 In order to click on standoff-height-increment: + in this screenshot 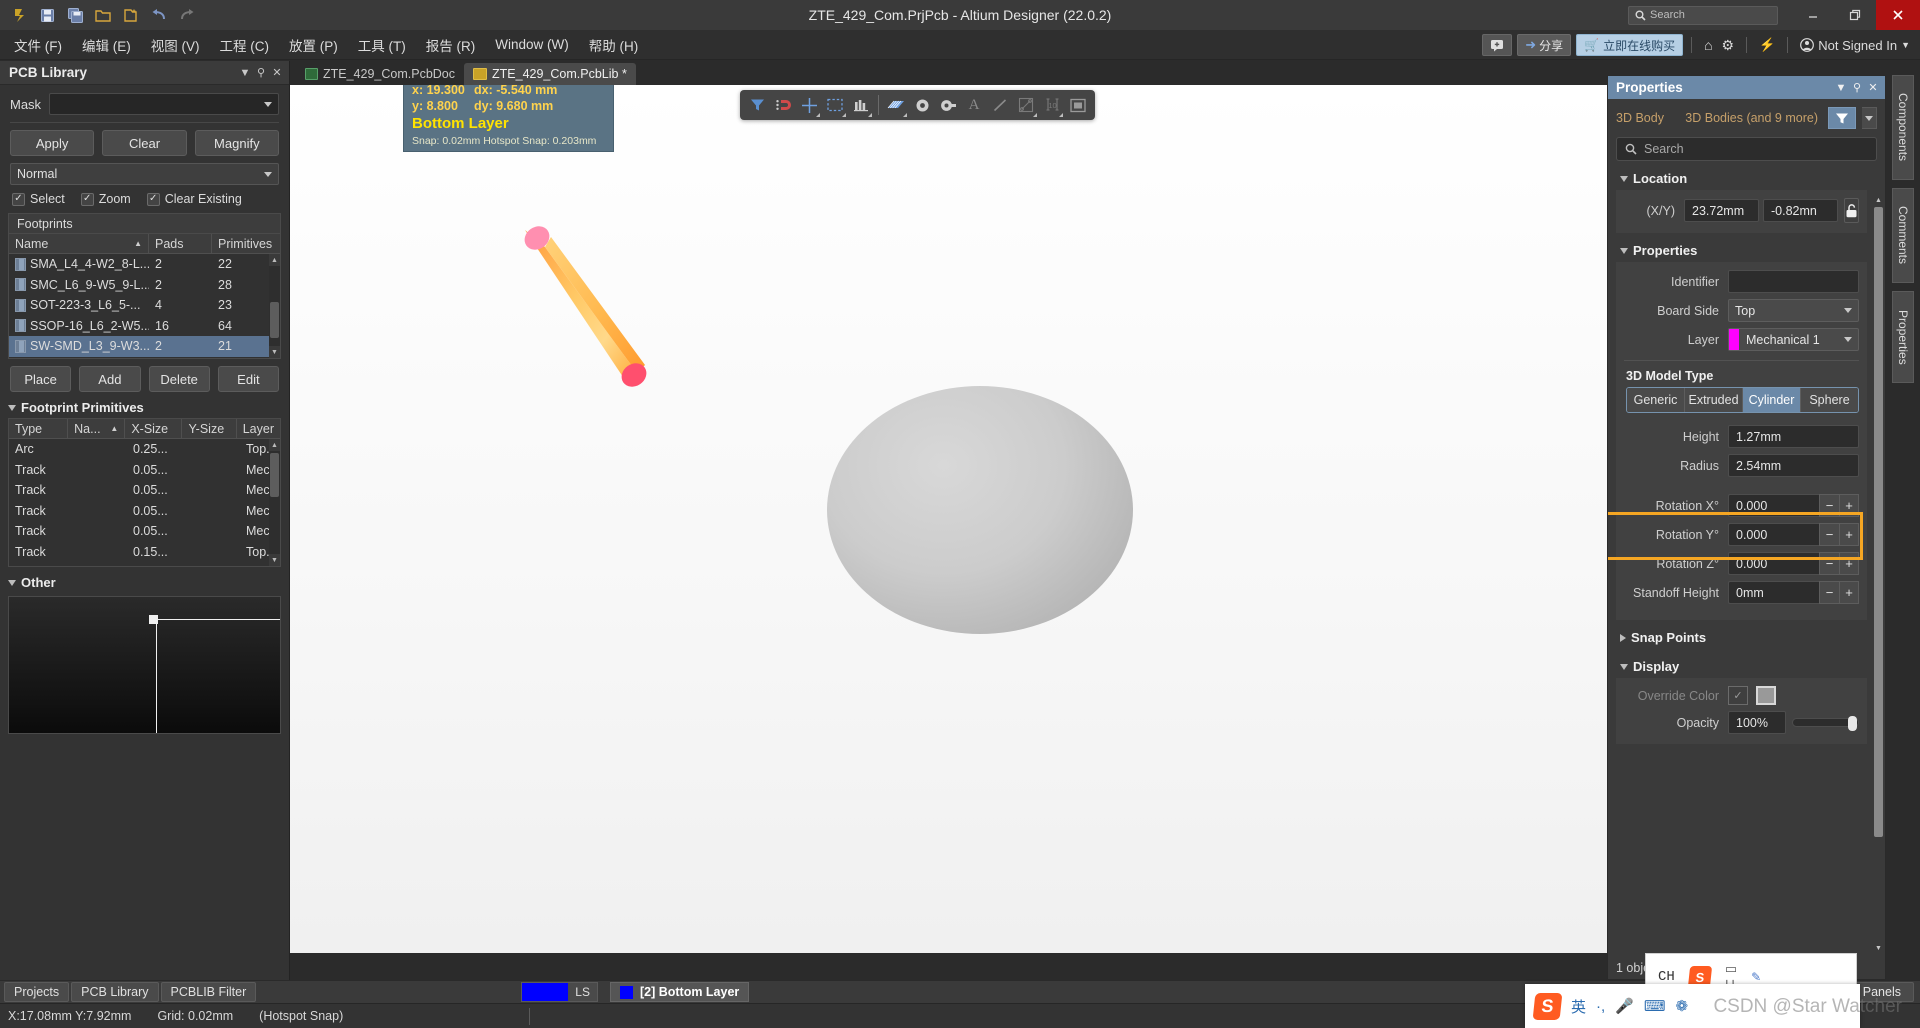, I will do `click(1849, 592)`.